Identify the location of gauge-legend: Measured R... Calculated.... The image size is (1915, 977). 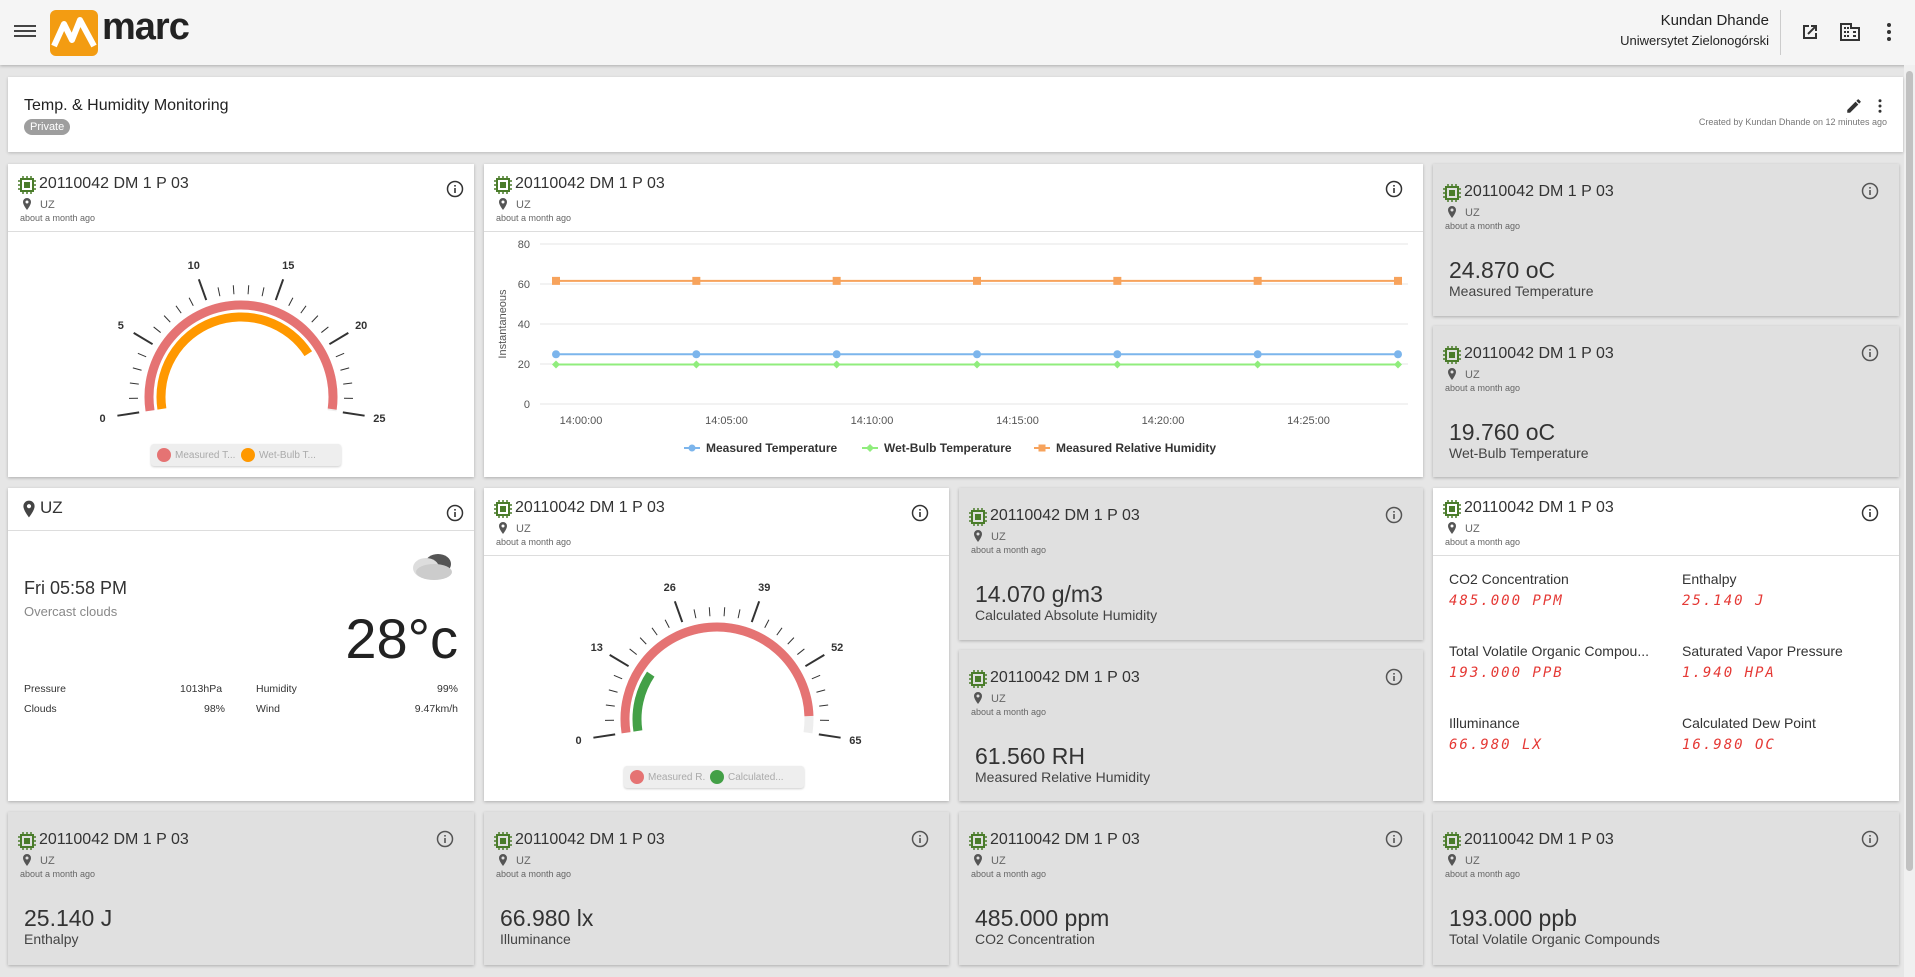
(714, 777).